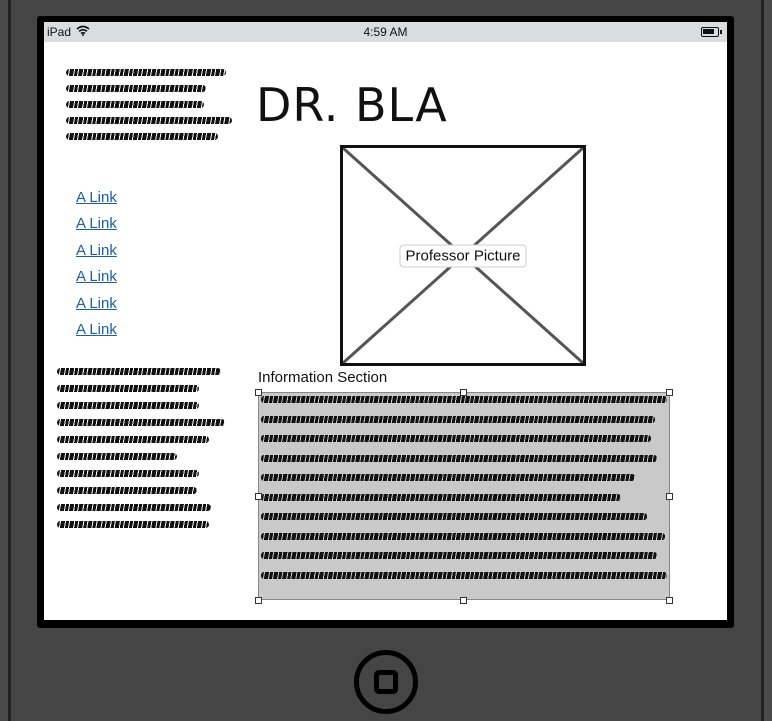 This screenshot has height=721, width=772. I want to click on sidebar-bottom-text, so click(142, 453).